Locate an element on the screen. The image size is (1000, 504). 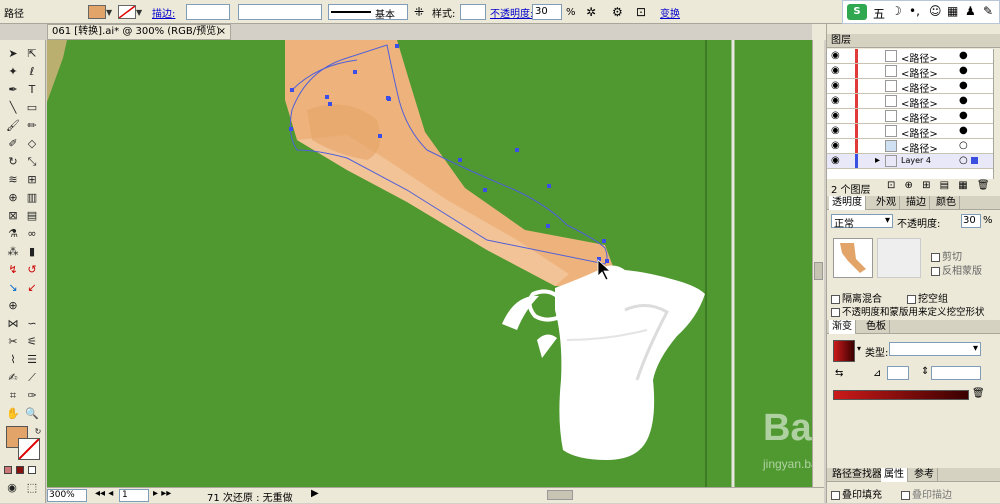
gear-icon: ⚙ is located at coordinates (617, 12).